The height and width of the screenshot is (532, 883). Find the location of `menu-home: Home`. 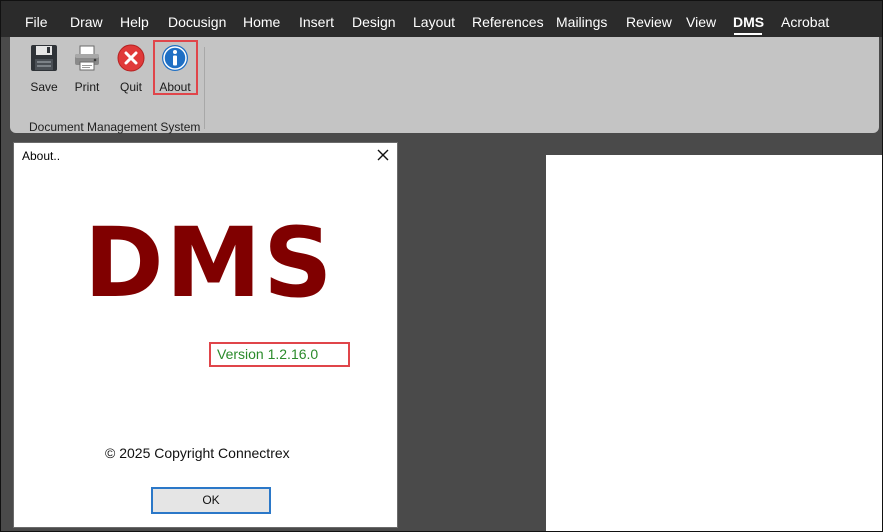

menu-home: Home is located at coordinates (261, 22).